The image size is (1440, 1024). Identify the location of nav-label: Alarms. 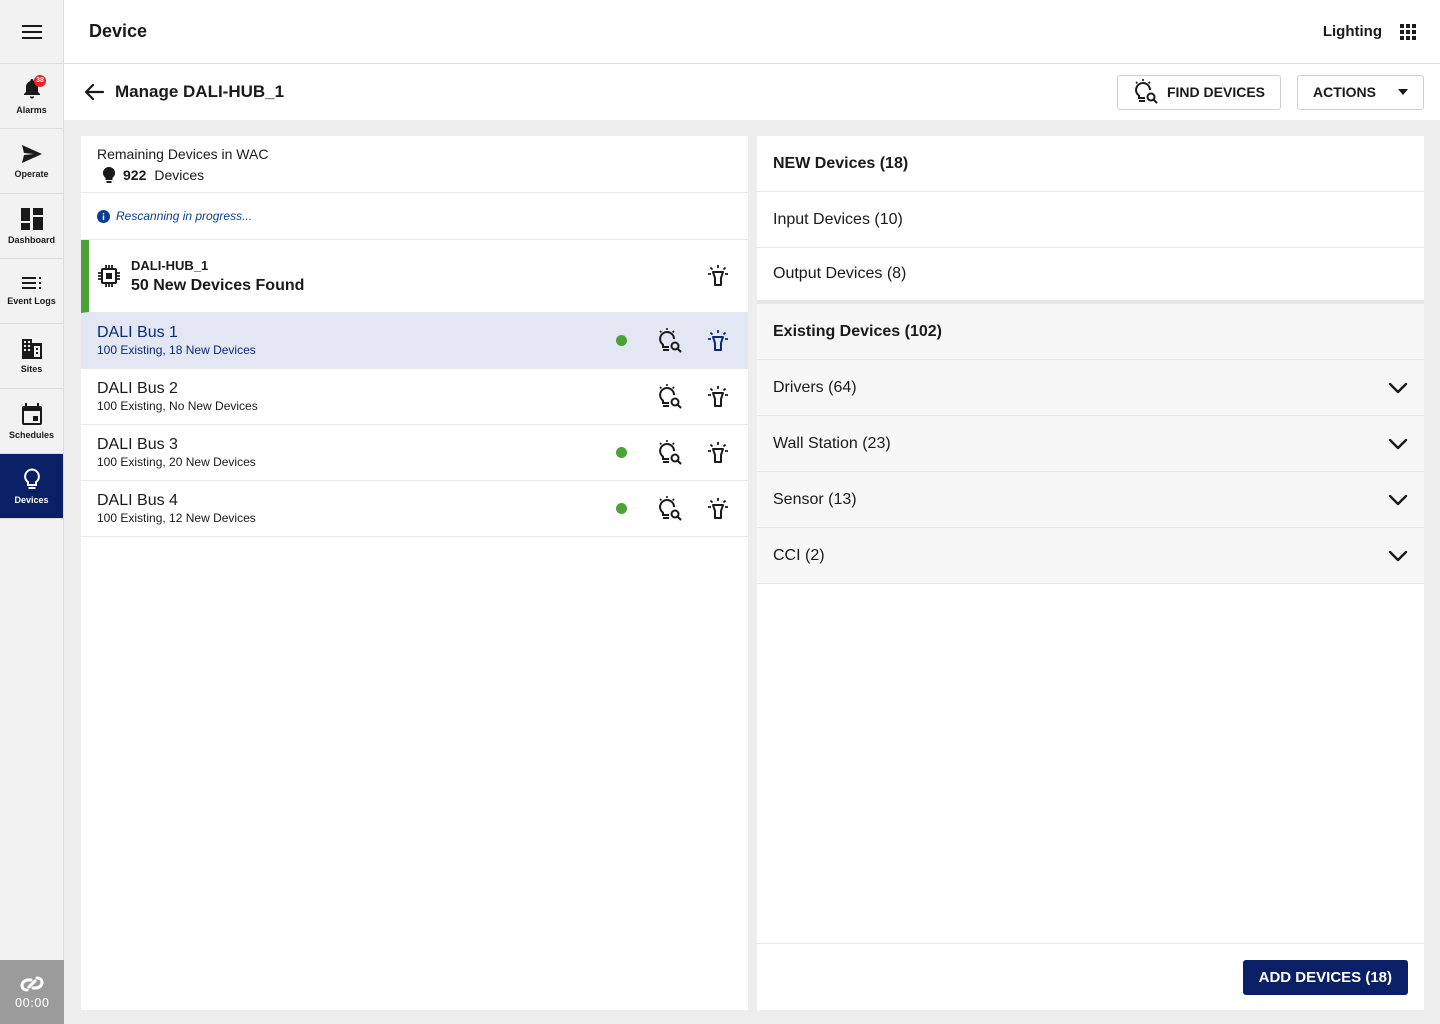
(31, 109).